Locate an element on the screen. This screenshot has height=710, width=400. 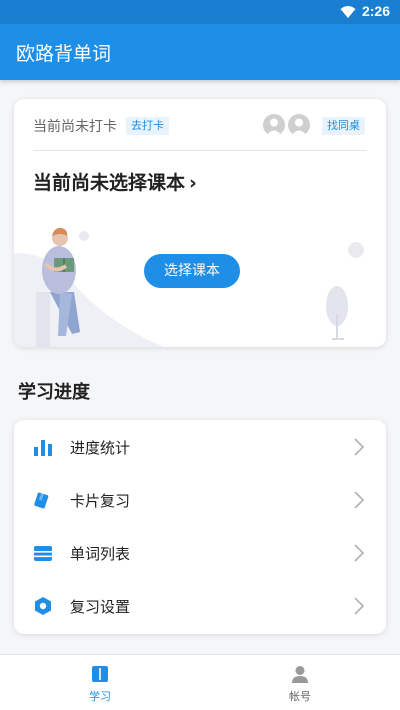
wifi-icon is located at coordinates (348, 12).